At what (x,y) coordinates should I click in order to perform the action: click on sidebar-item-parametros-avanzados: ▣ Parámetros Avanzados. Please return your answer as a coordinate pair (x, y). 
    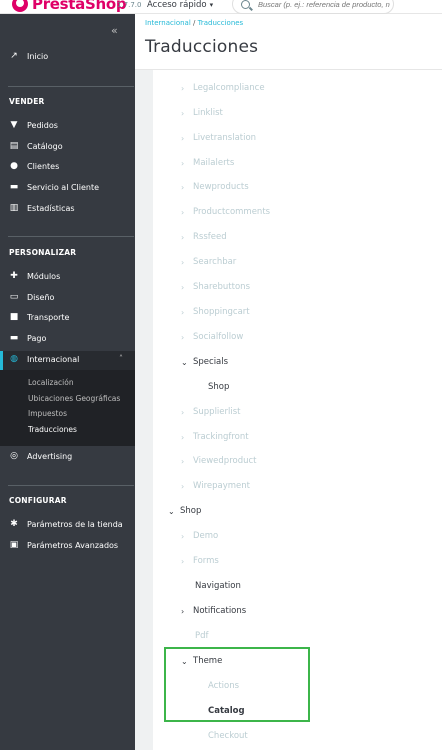
    Looking at the image, I should click on (63, 545).